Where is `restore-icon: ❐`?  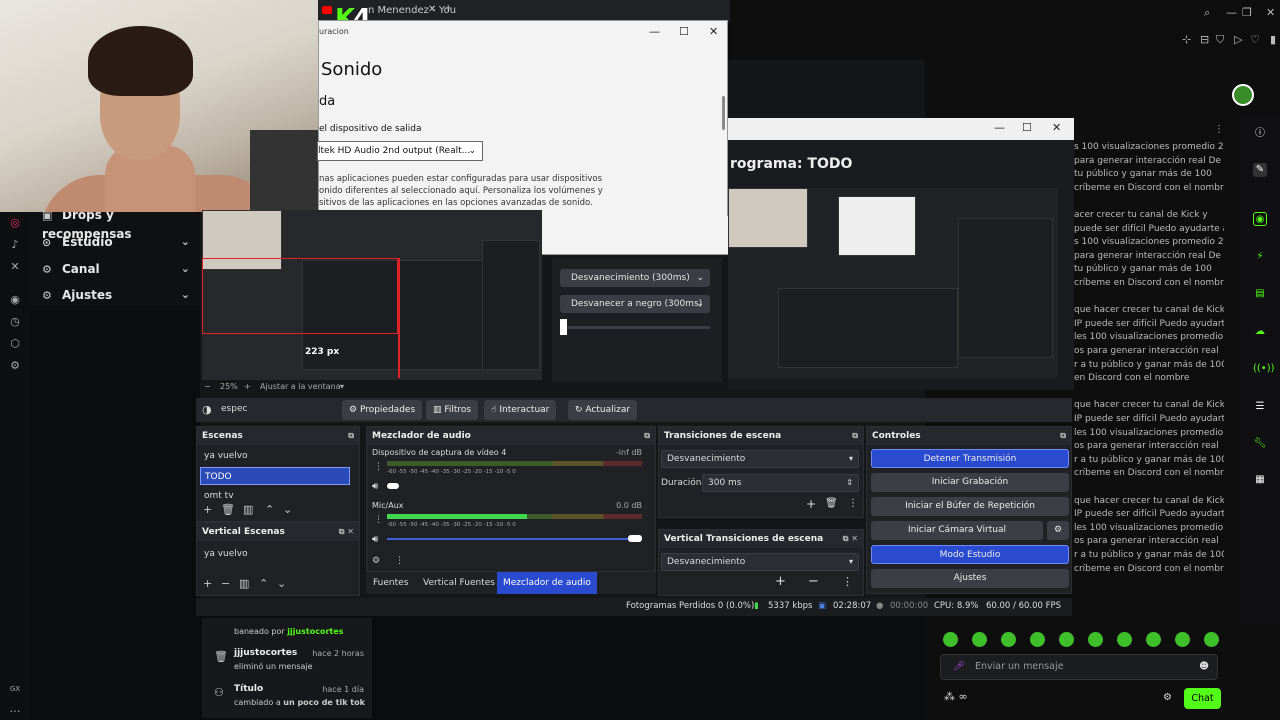 restore-icon: ❐ is located at coordinates (1247, 12).